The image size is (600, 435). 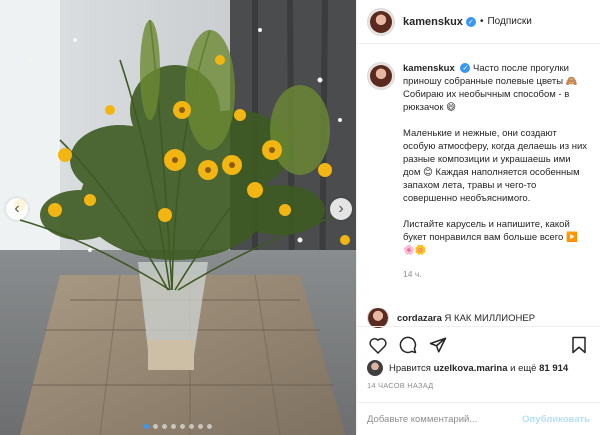 What do you see at coordinates (478, 345) in the screenshot?
I see `action-bar` at bounding box center [478, 345].